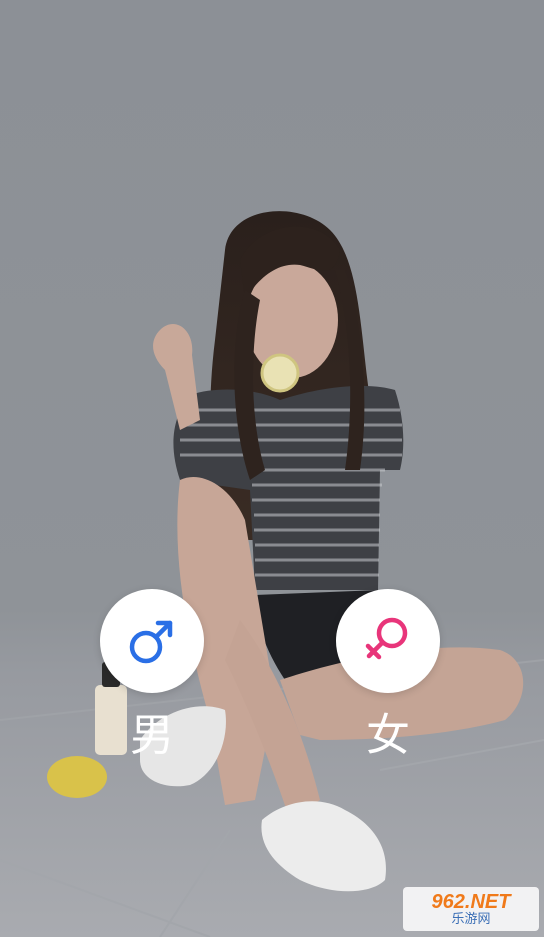  What do you see at coordinates (471, 919) in the screenshot?
I see `watermark-subtitle: 乐游网` at bounding box center [471, 919].